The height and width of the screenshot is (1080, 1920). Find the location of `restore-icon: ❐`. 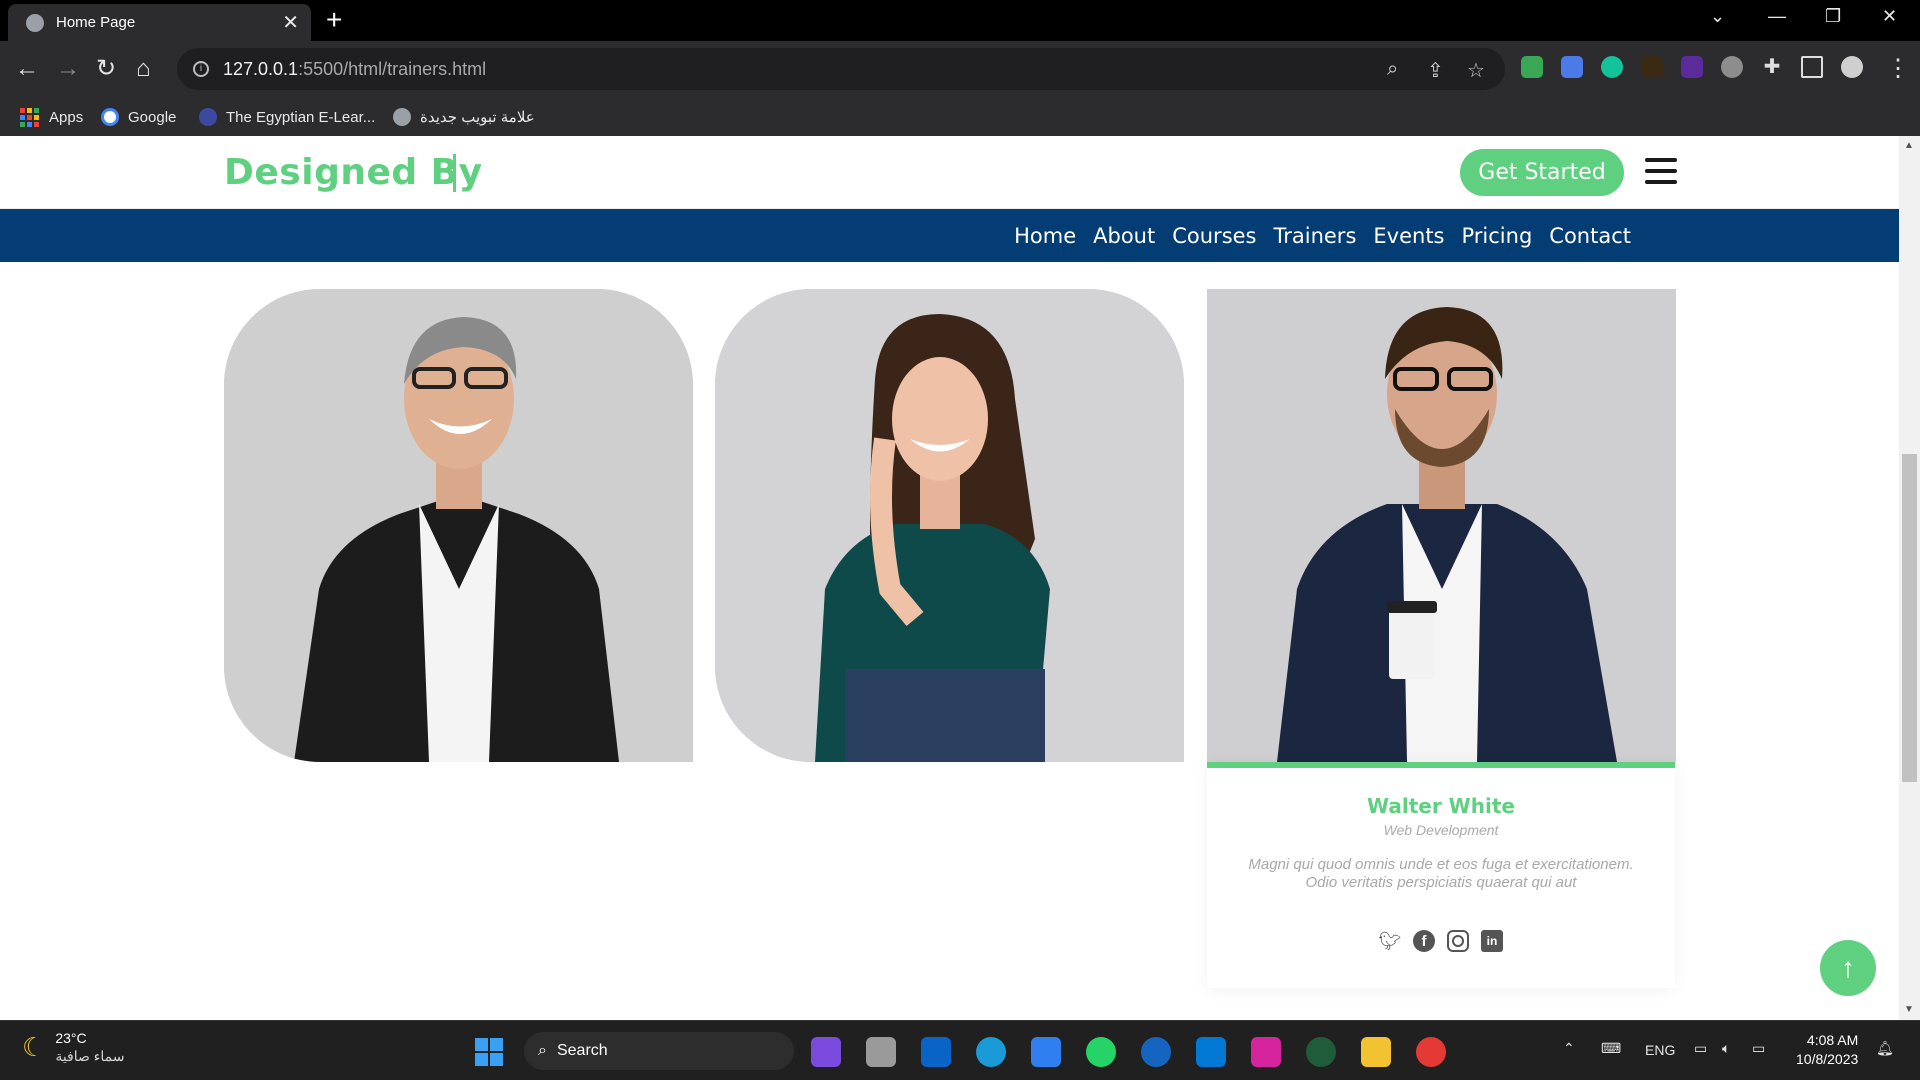

restore-icon: ❐ is located at coordinates (1833, 16).